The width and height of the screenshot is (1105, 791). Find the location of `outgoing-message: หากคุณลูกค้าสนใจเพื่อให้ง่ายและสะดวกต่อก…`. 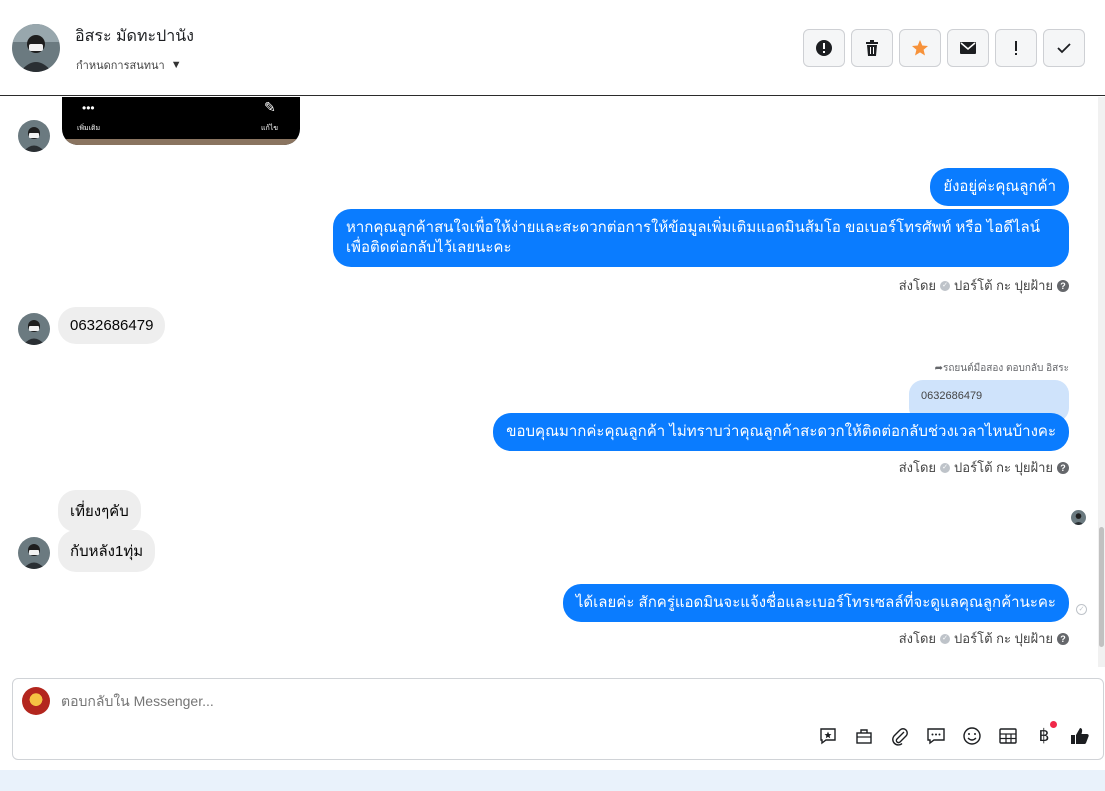

outgoing-message: หากคุณลูกค้าสนใจเพื่อให้ง่ายและสะดวกต่อก… is located at coordinates (701, 238).